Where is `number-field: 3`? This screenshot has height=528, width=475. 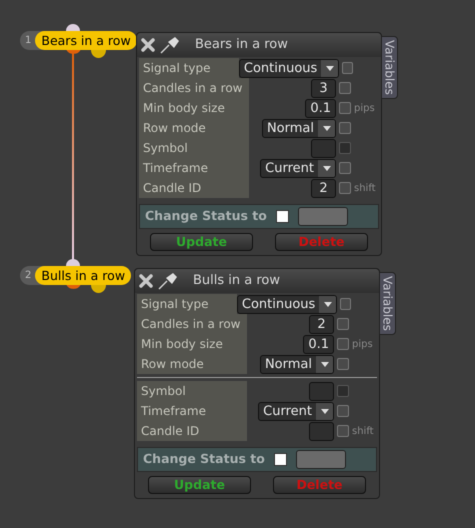 number-field: 3 is located at coordinates (323, 88).